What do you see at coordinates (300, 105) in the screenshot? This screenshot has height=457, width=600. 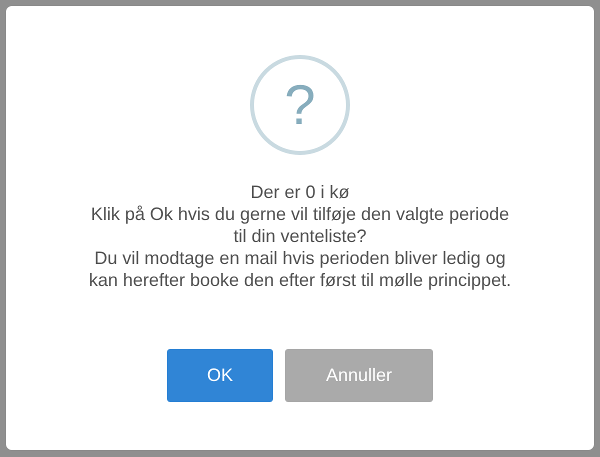 I see `question-icon: ?` at bounding box center [300, 105].